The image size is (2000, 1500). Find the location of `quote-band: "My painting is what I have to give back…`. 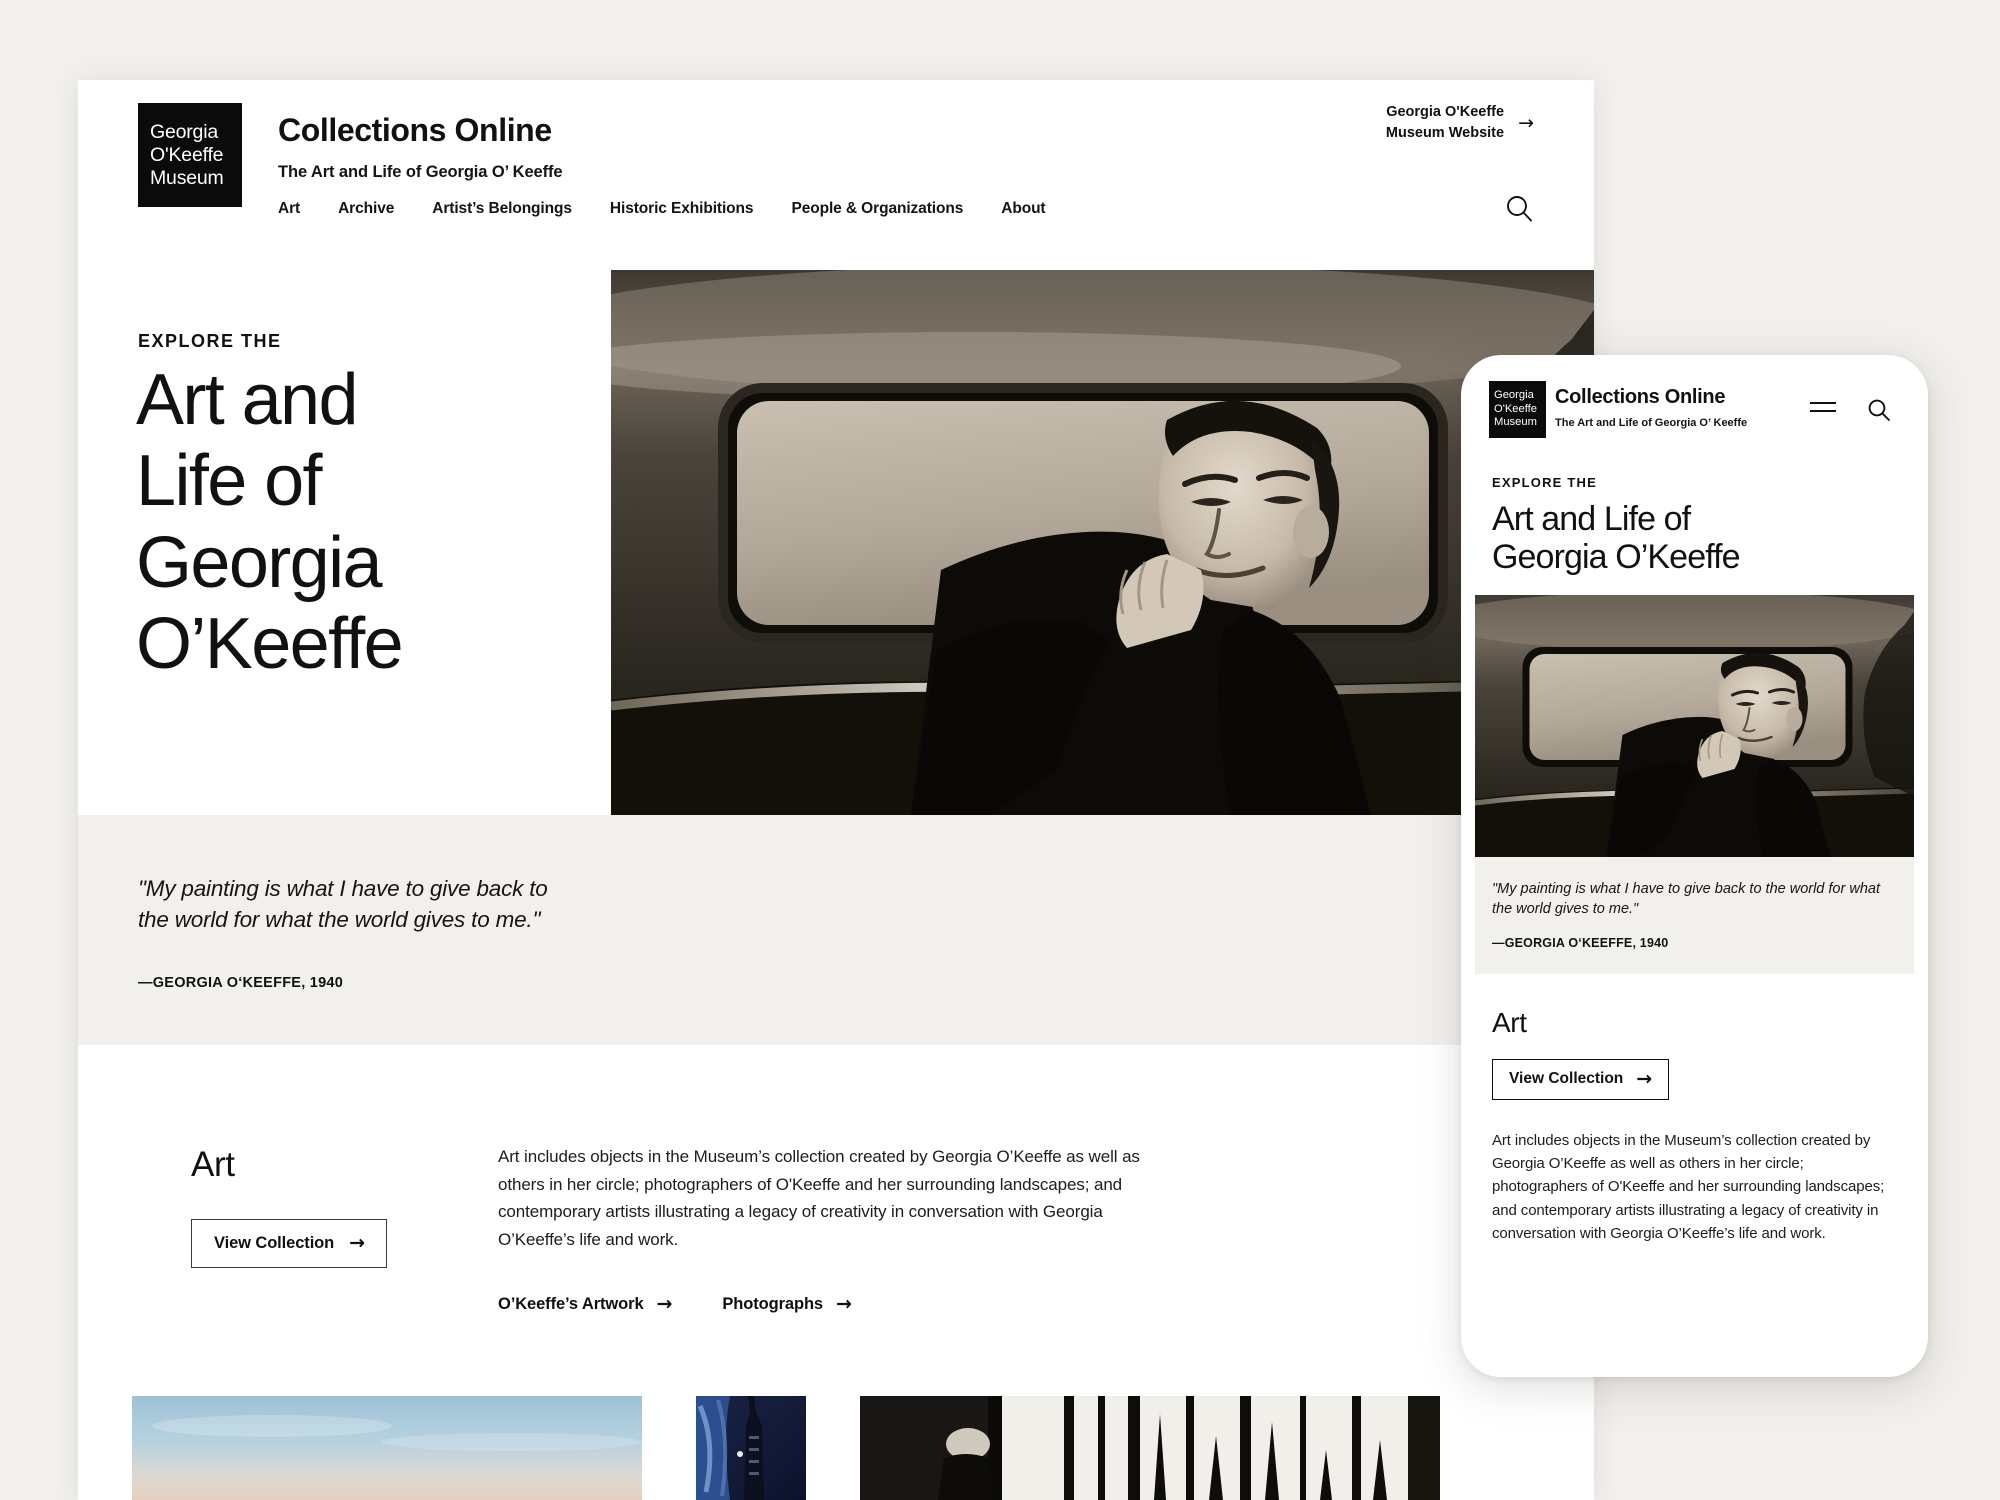

quote-band: "My painting is what I have to give back… is located at coordinates (836, 930).